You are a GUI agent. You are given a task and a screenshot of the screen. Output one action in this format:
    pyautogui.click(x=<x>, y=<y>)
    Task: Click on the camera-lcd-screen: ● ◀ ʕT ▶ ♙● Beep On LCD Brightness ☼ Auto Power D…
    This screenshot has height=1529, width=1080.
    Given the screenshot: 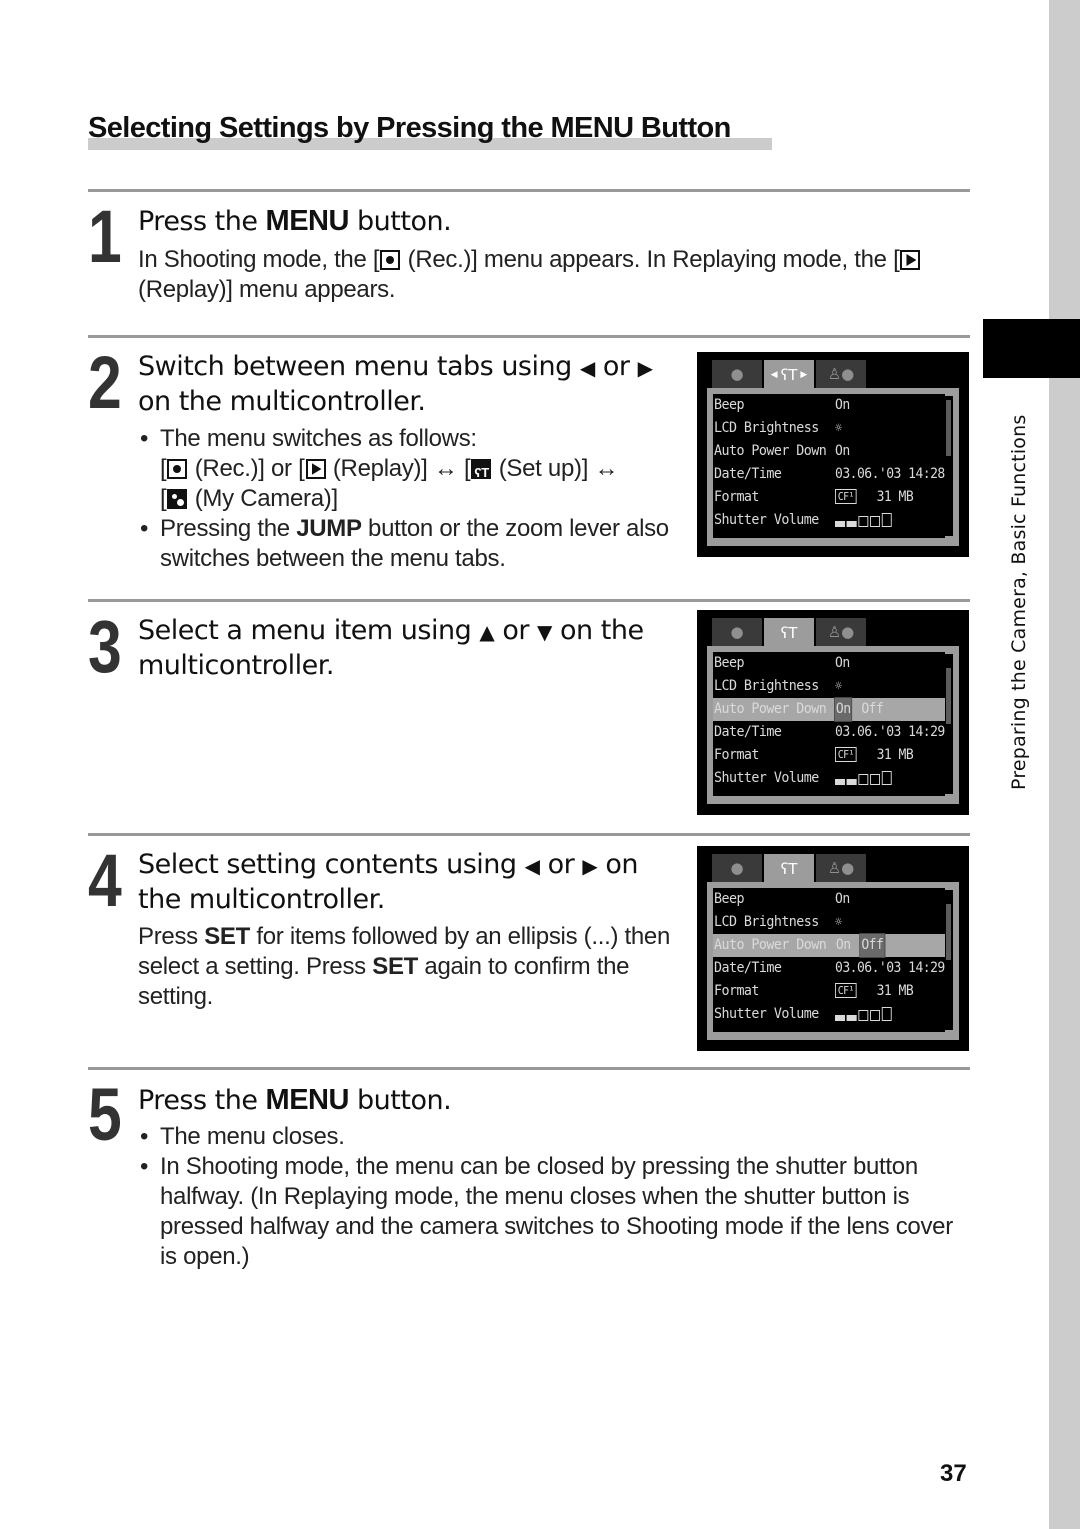 What is the action you would take?
    pyautogui.click(x=833, y=454)
    